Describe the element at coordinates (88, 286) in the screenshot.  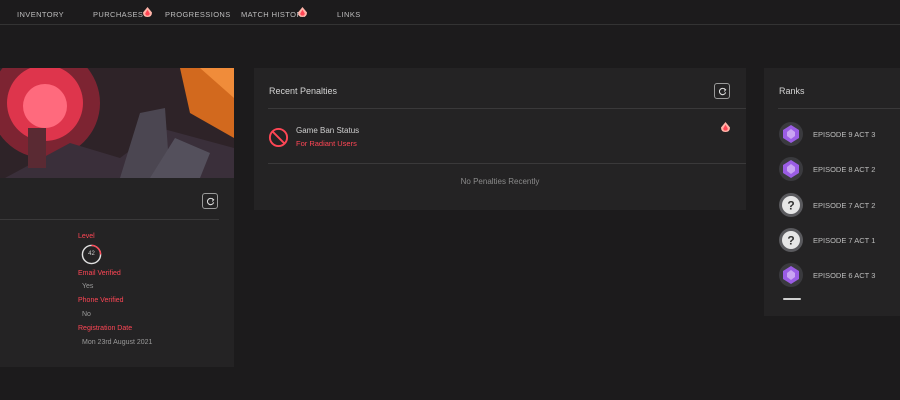
I see `email-verified-value: Yes` at that location.